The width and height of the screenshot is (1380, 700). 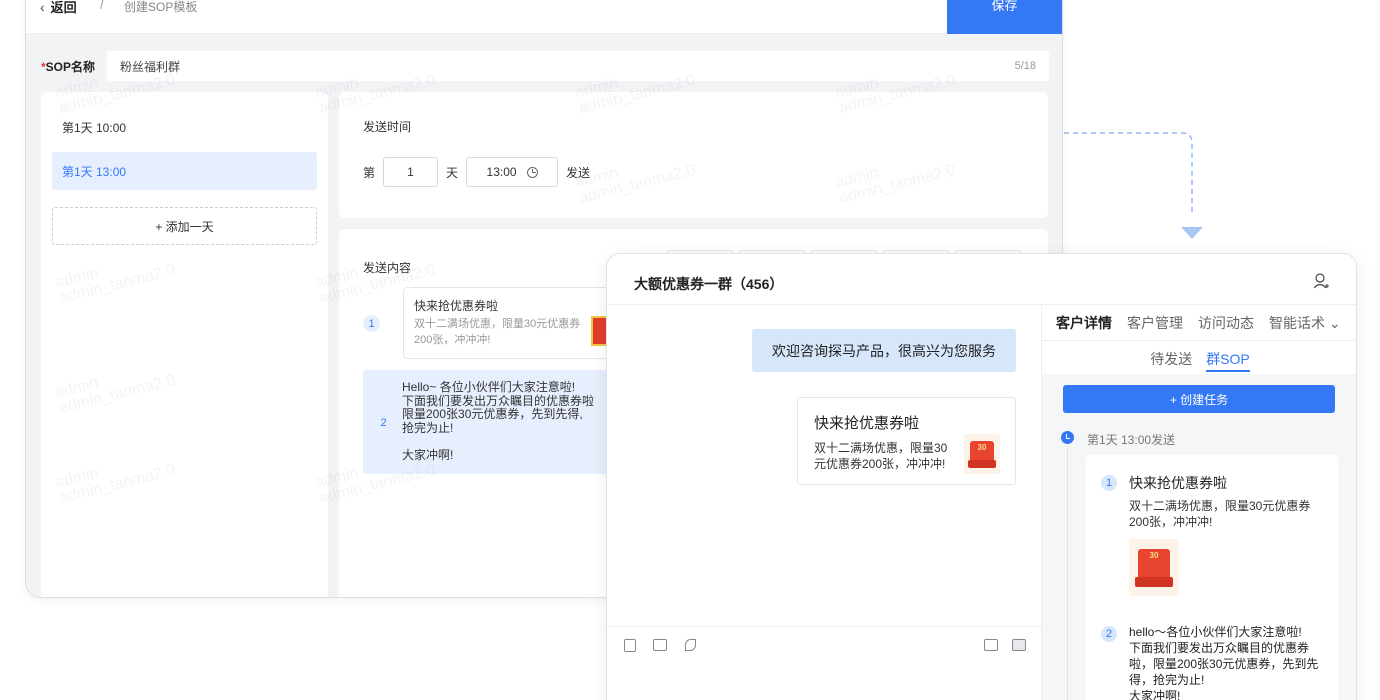 I want to click on chat-toolbar, so click(x=824, y=646).